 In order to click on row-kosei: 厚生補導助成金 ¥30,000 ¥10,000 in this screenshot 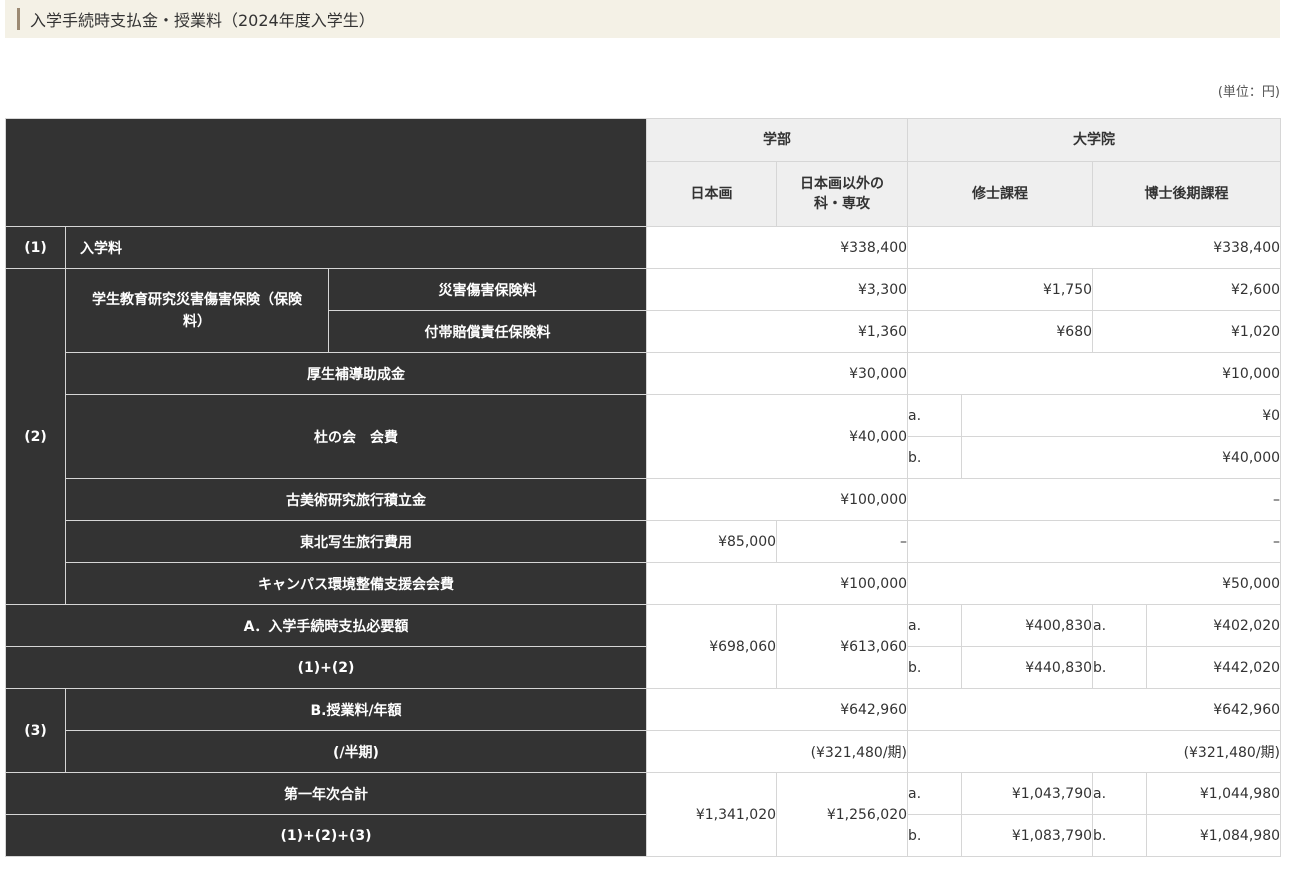, I will do `click(644, 373)`.